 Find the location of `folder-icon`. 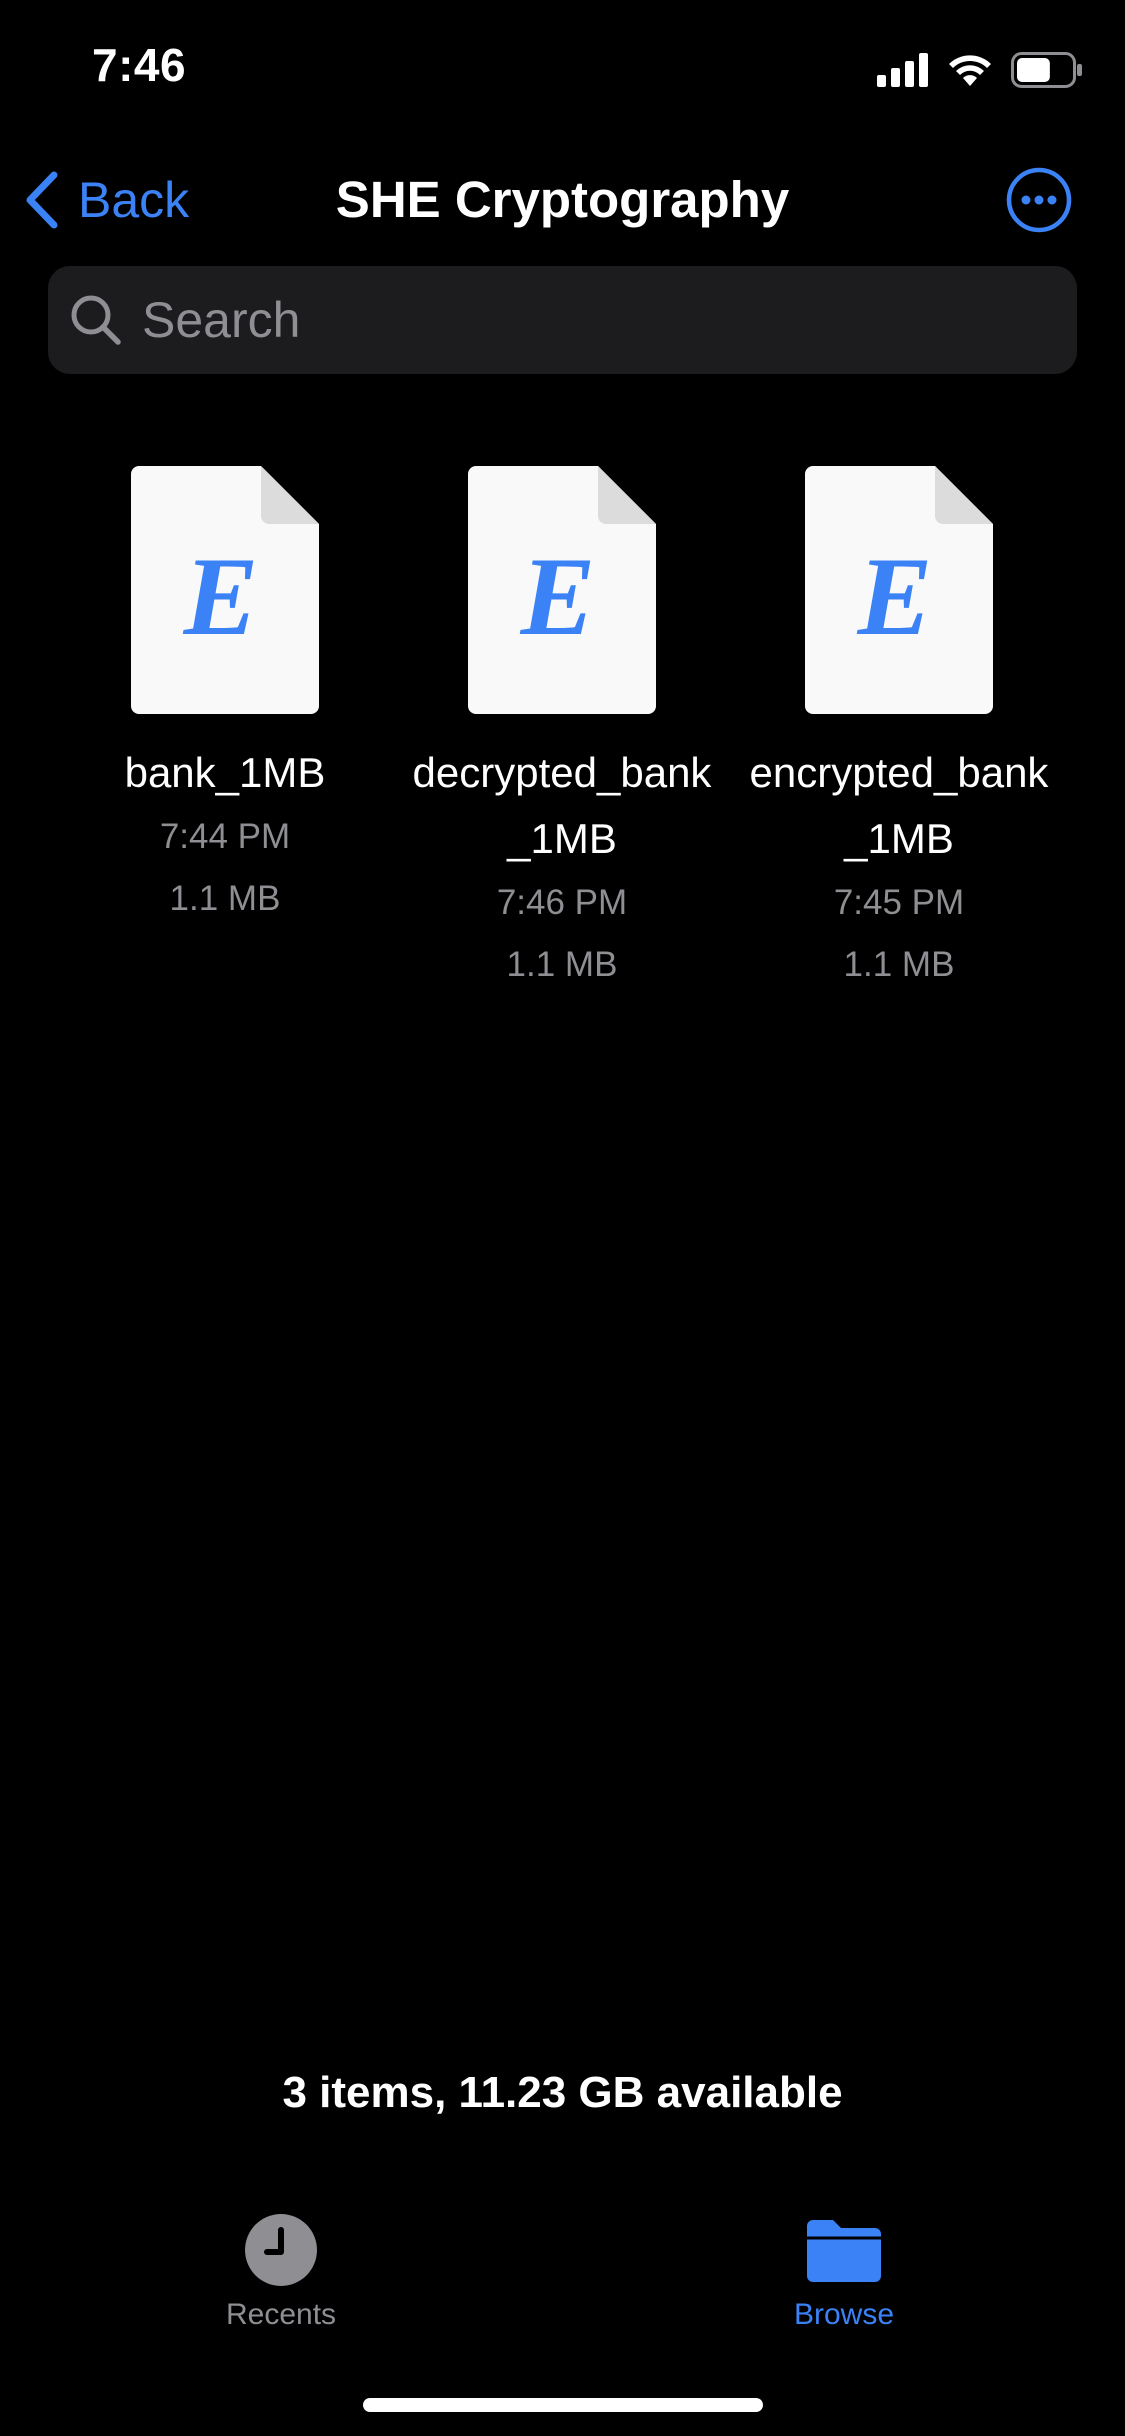

folder-icon is located at coordinates (844, 2251).